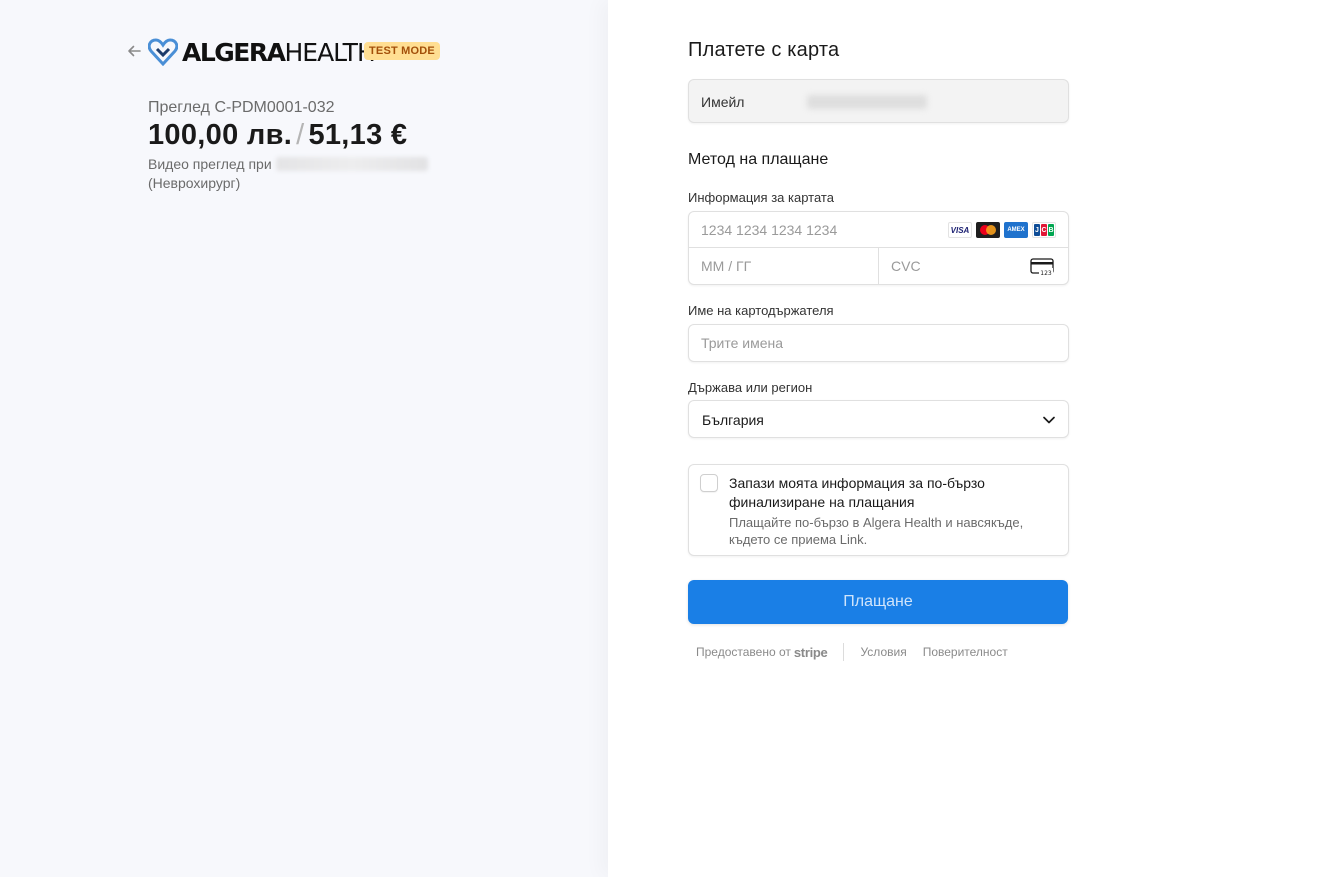 Image resolution: width=1342 pixels, height=877 pixels. I want to click on country-value: България, so click(733, 420).